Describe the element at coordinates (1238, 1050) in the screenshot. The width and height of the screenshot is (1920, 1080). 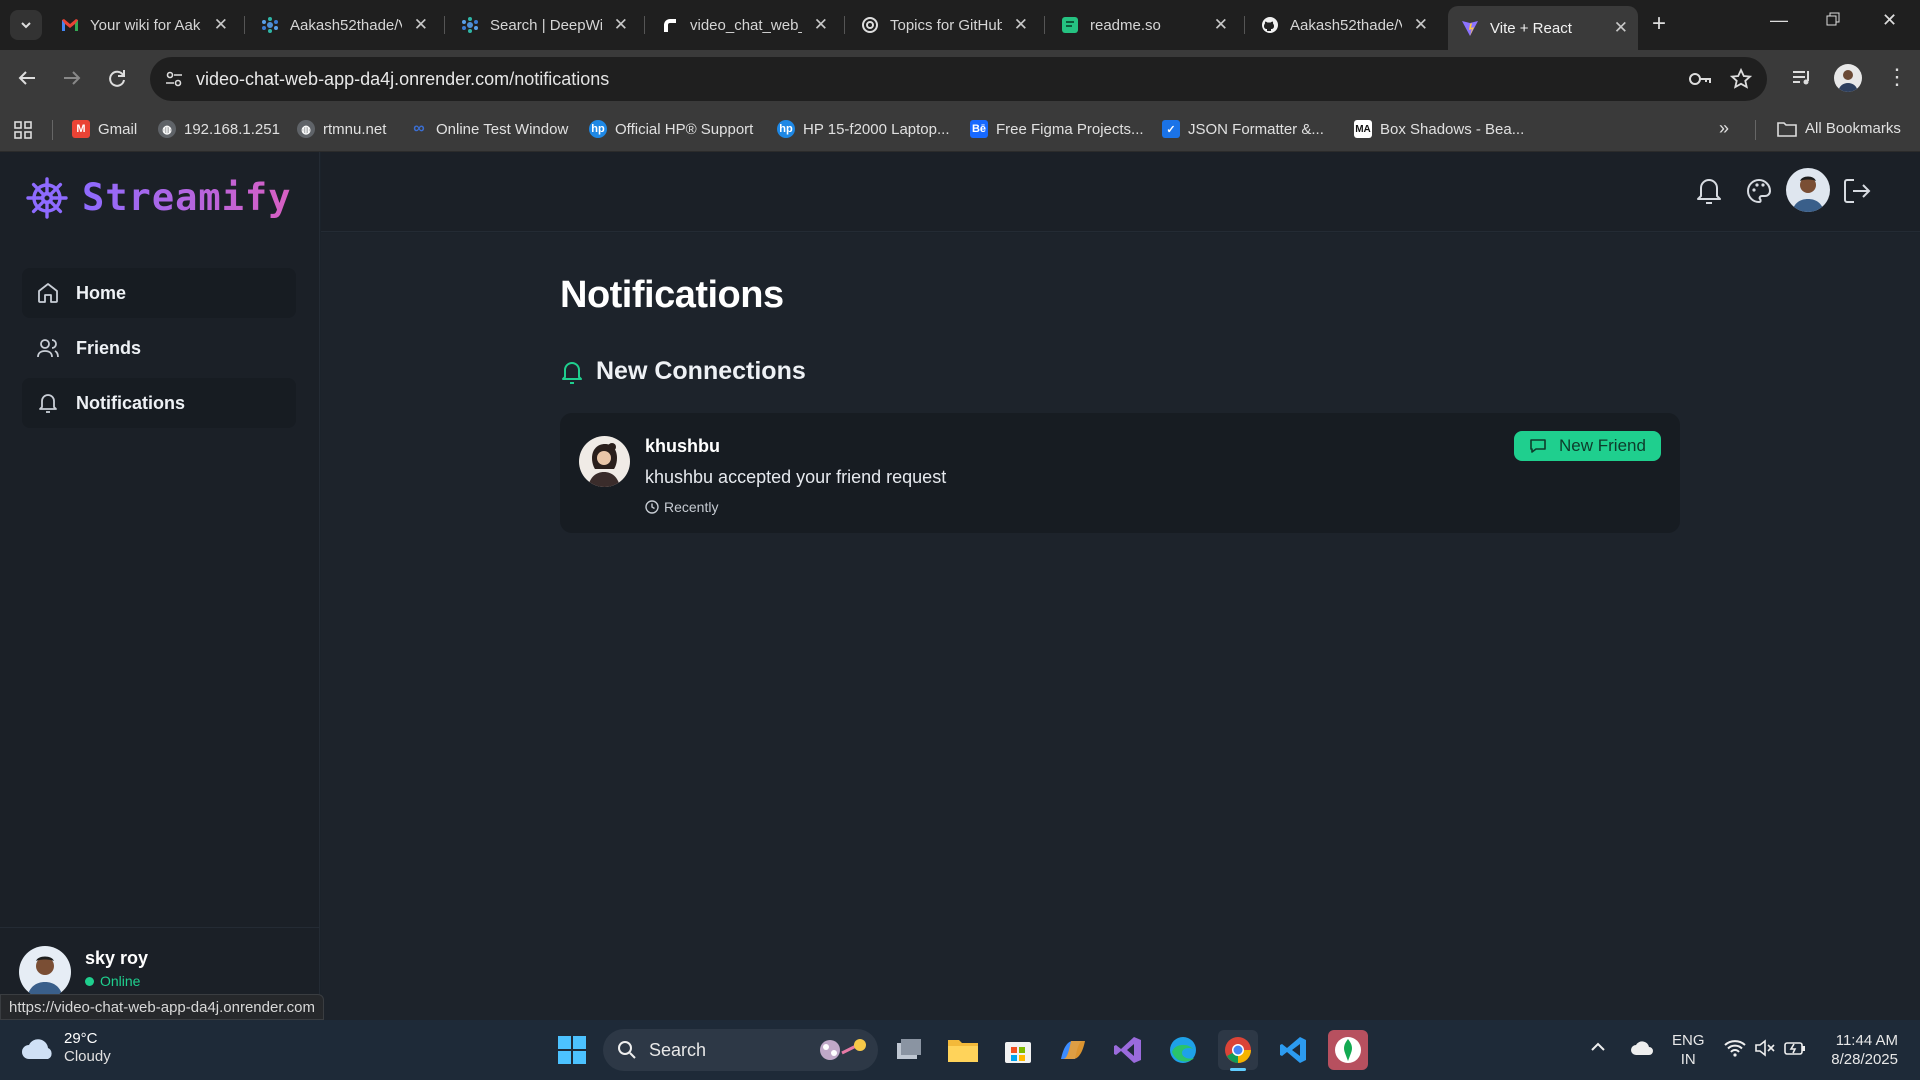
I see `chrome-button` at that location.